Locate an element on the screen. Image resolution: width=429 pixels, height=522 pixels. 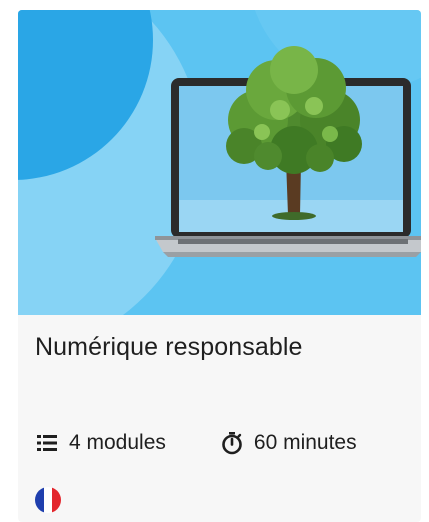
duration-label: 60 minutes is located at coordinates (305, 442).